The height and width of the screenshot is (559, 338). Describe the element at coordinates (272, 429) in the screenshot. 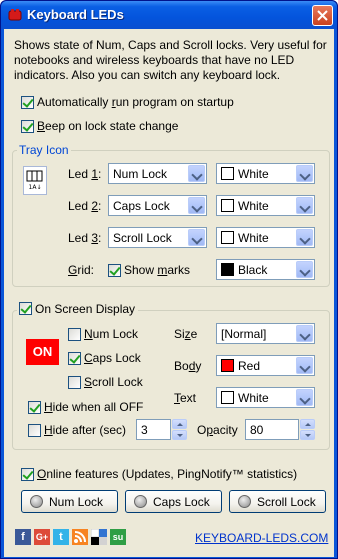

I see `opacity-input: 80` at that location.